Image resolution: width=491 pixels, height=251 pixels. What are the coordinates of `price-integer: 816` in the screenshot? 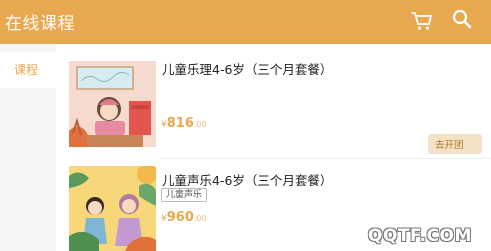 It's located at (180, 123).